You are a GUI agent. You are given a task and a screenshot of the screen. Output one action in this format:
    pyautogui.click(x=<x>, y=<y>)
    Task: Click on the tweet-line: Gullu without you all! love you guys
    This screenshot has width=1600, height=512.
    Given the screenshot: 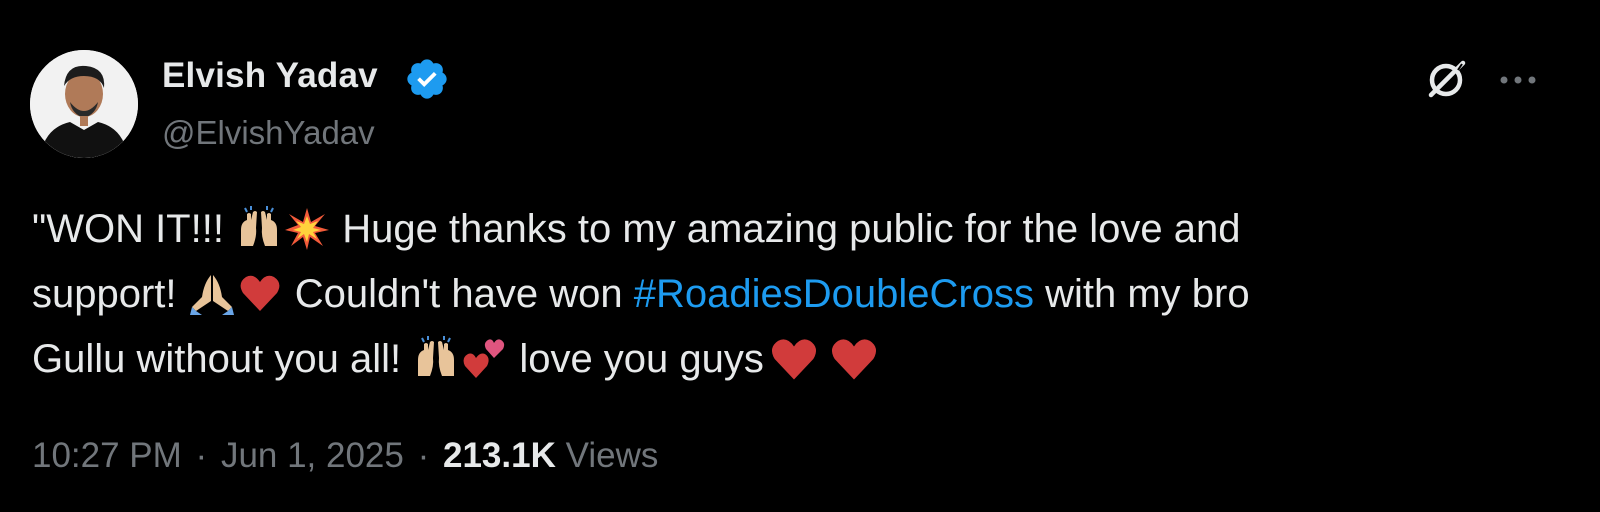 What is the action you would take?
    pyautogui.click(x=792, y=359)
    